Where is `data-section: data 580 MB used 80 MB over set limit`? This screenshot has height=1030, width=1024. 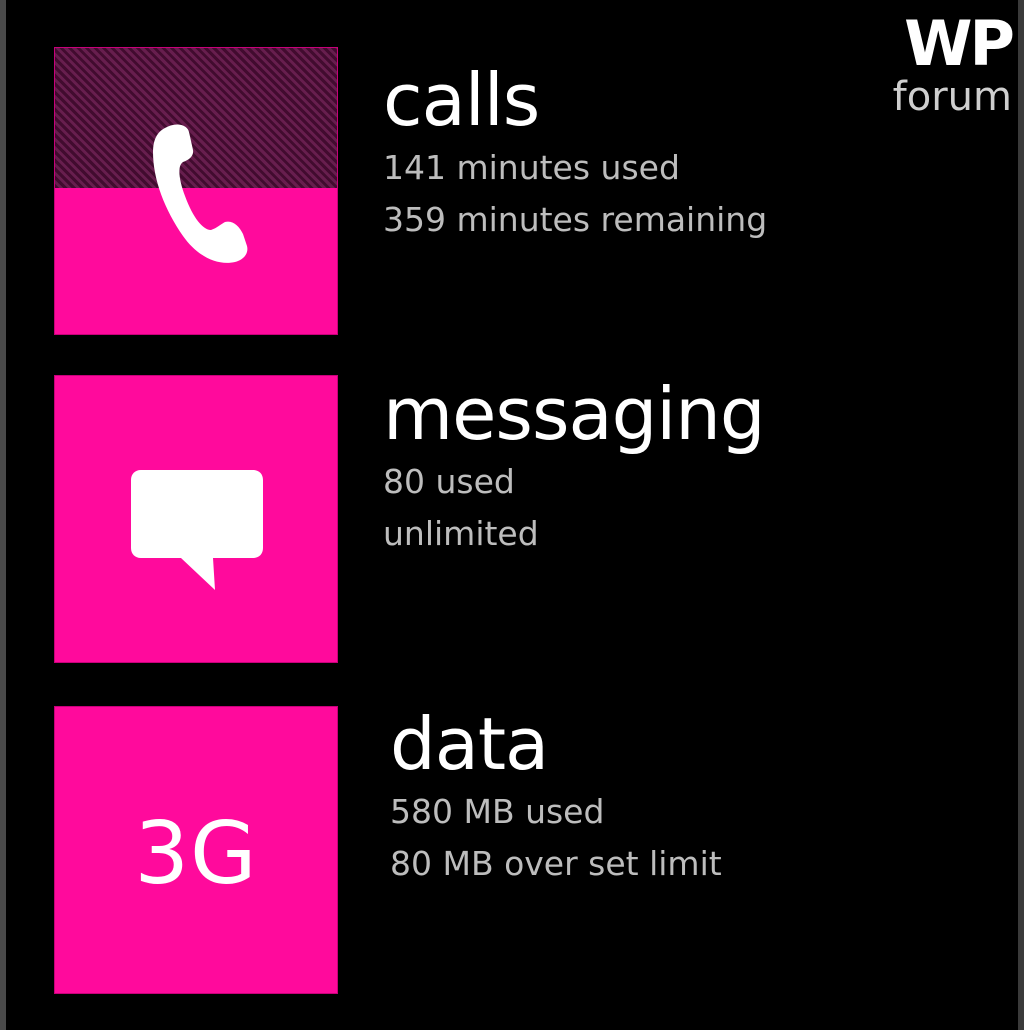 data-section: data 580 MB used 80 MB over set limit is located at coordinates (556, 796).